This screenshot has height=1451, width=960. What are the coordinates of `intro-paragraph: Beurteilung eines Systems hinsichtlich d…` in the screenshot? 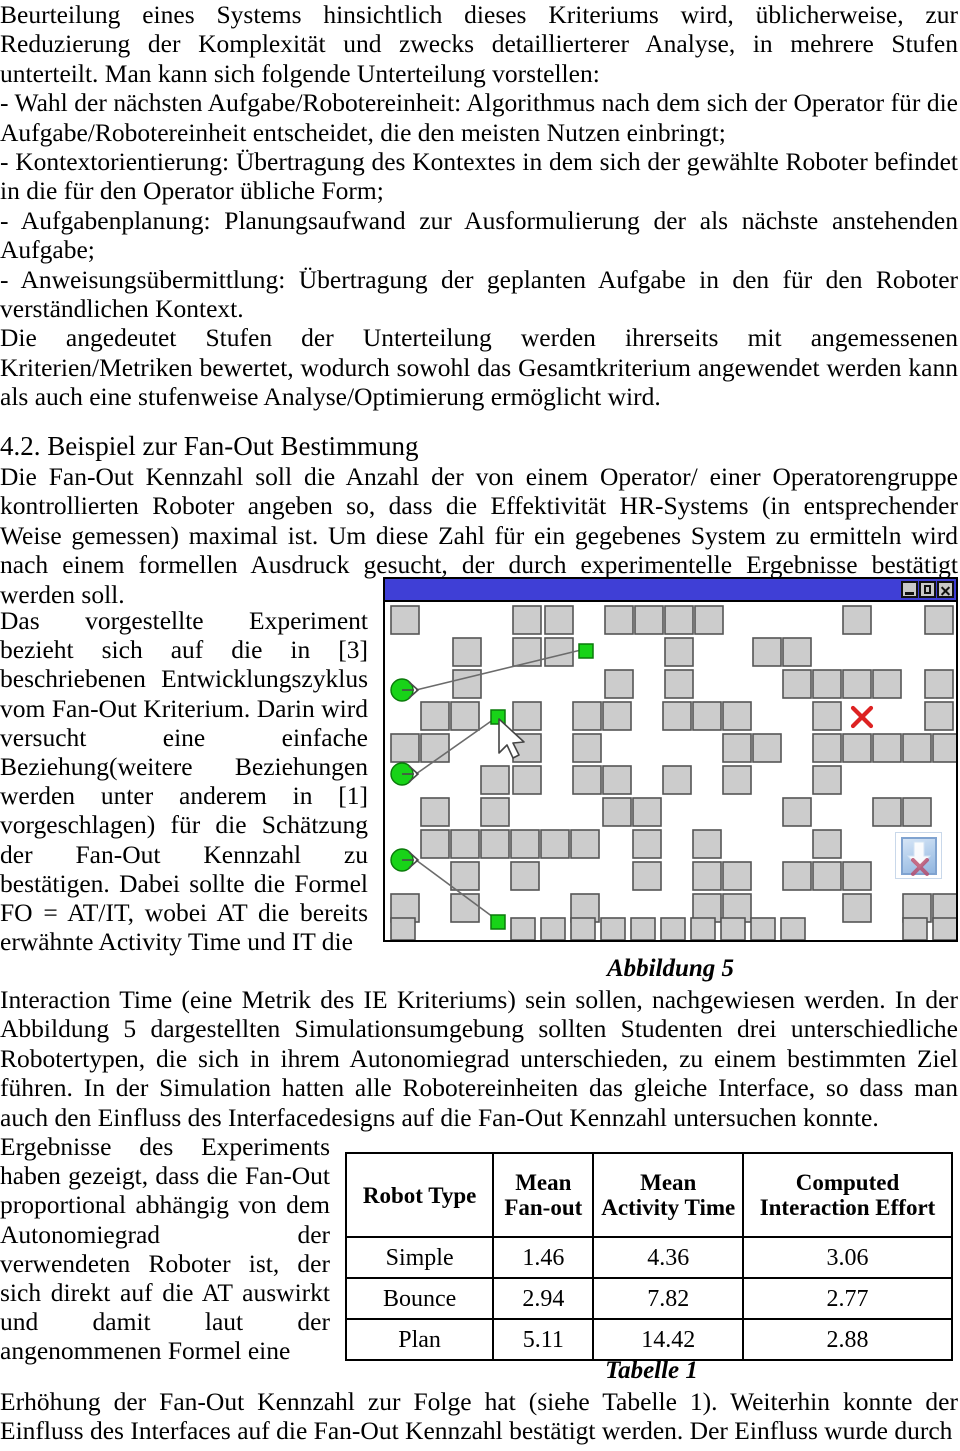 It's located at (479, 44).